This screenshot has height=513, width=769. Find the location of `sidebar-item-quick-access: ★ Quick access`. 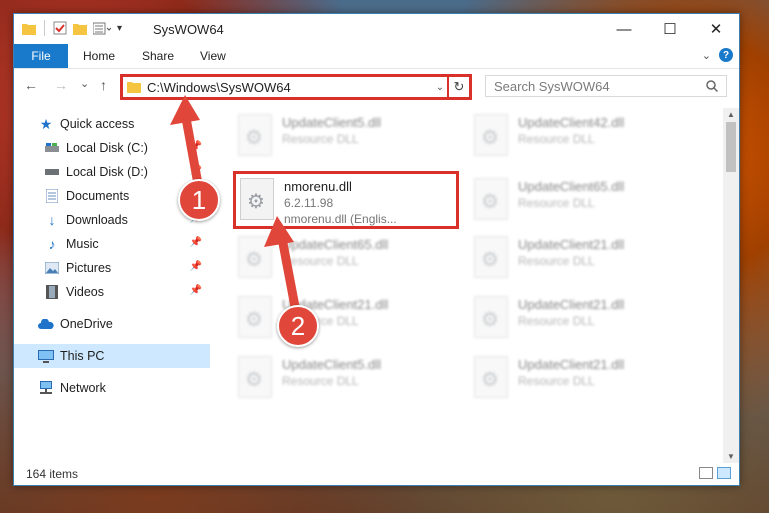

sidebar-item-quick-access: ★ Quick access is located at coordinates (112, 124).